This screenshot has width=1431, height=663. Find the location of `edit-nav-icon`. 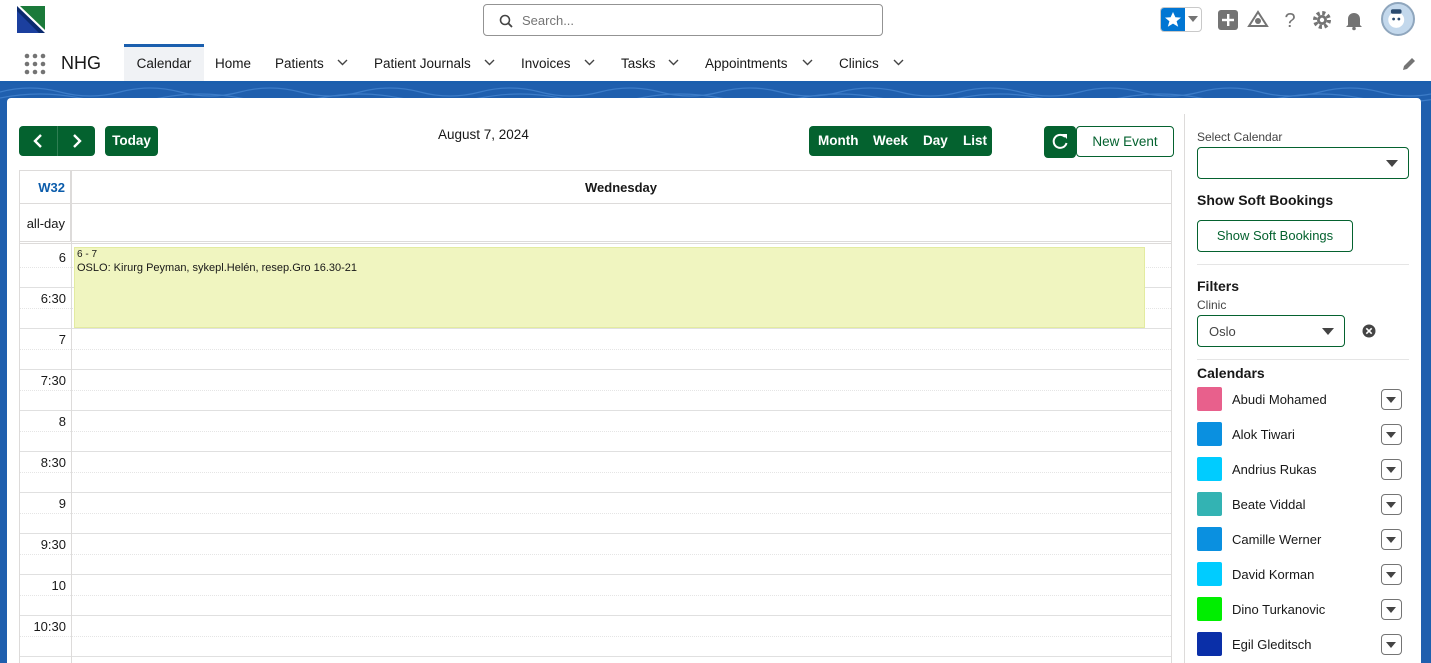

edit-nav-icon is located at coordinates (1409, 63).